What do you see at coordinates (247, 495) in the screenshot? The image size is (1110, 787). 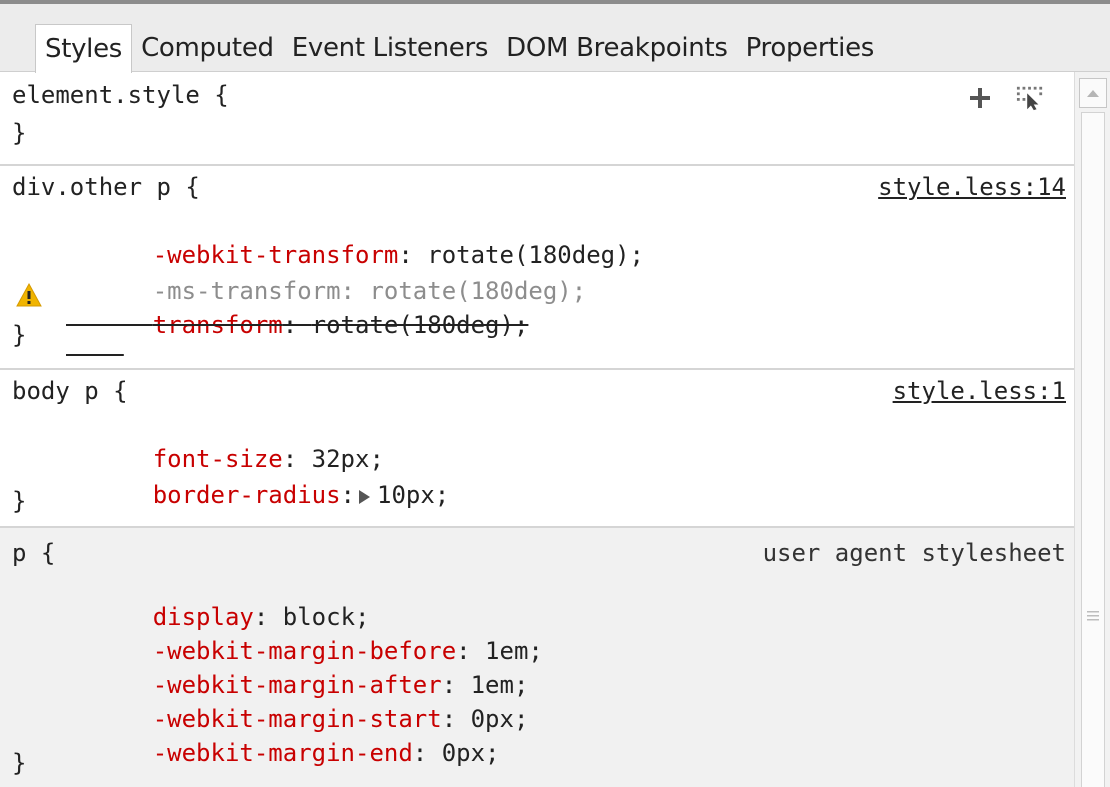 I see `property-name: border-radius` at bounding box center [247, 495].